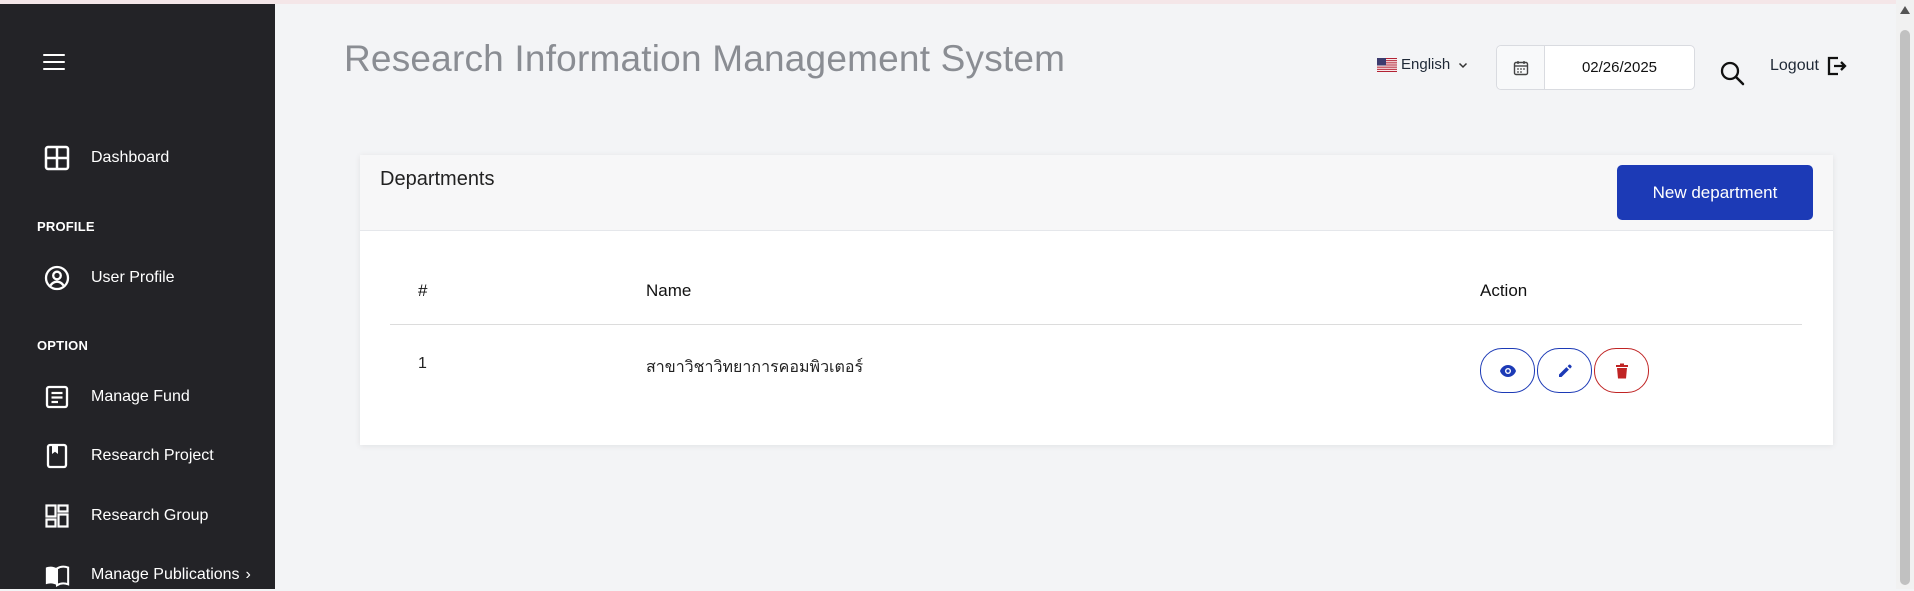 Image resolution: width=1914 pixels, height=591 pixels. What do you see at coordinates (1732, 73) in the screenshot?
I see `search-icon` at bounding box center [1732, 73].